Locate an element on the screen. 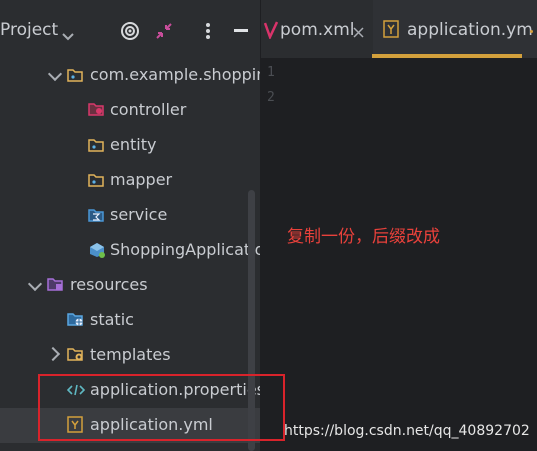 This screenshot has width=537, height=451. more-icon is located at coordinates (208, 33).